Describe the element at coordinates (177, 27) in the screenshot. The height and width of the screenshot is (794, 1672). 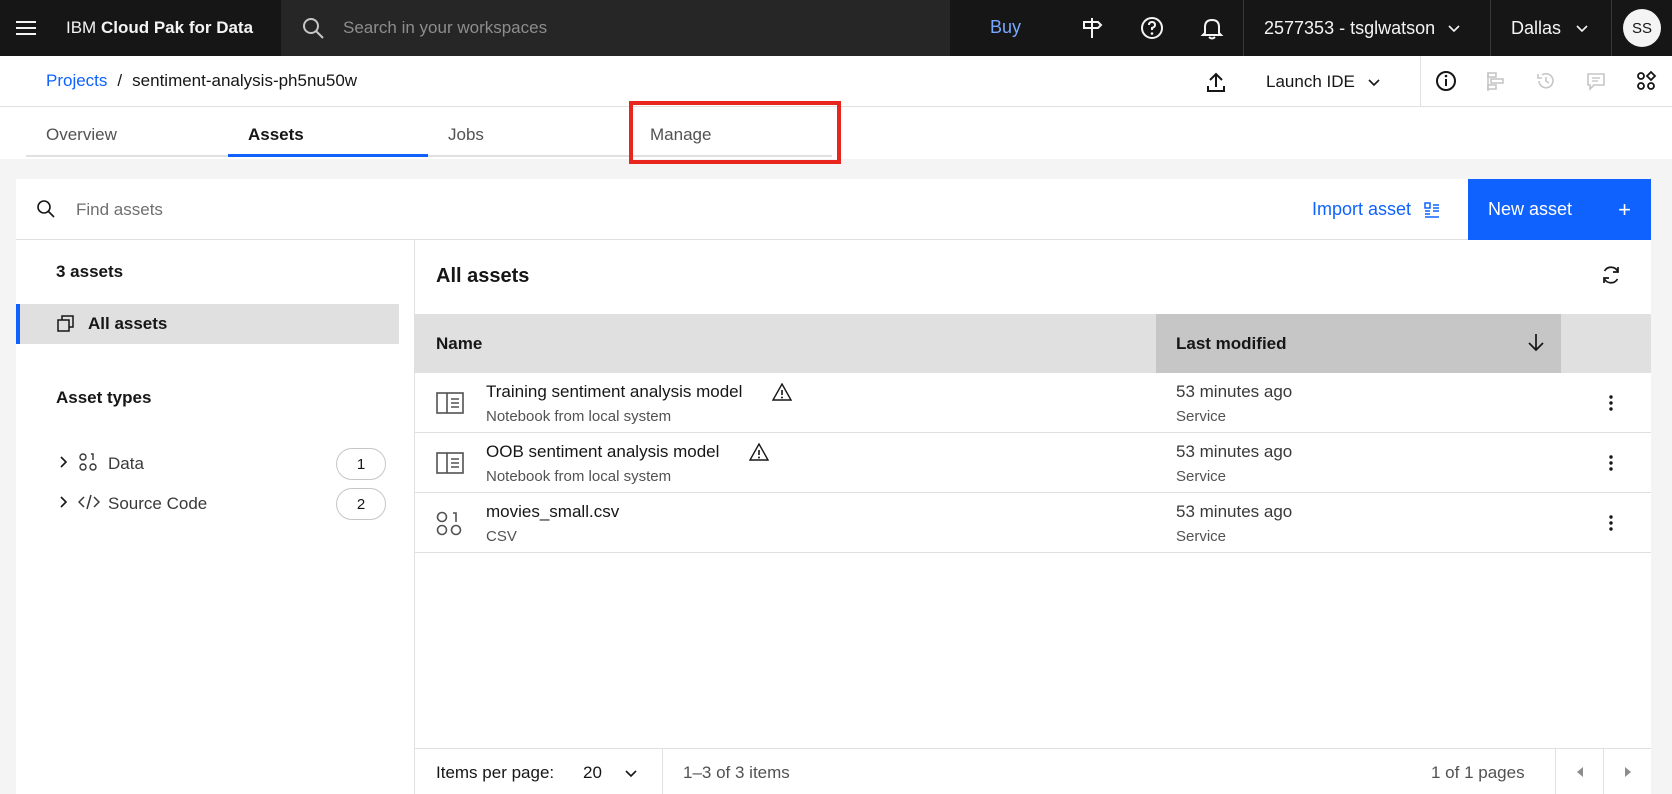
I see `brand-name: Cloud Pak for Data` at that location.